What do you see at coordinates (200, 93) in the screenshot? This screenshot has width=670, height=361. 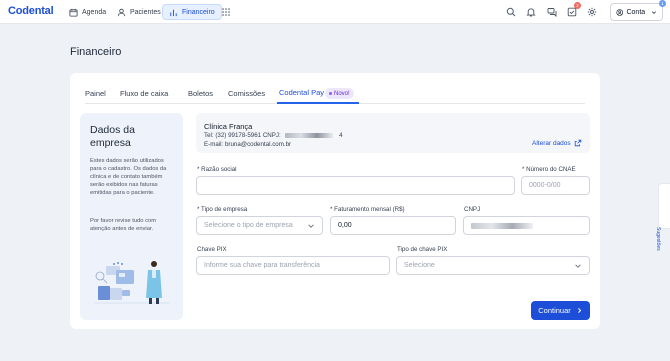 I see `tab-boletos: Boletos` at bounding box center [200, 93].